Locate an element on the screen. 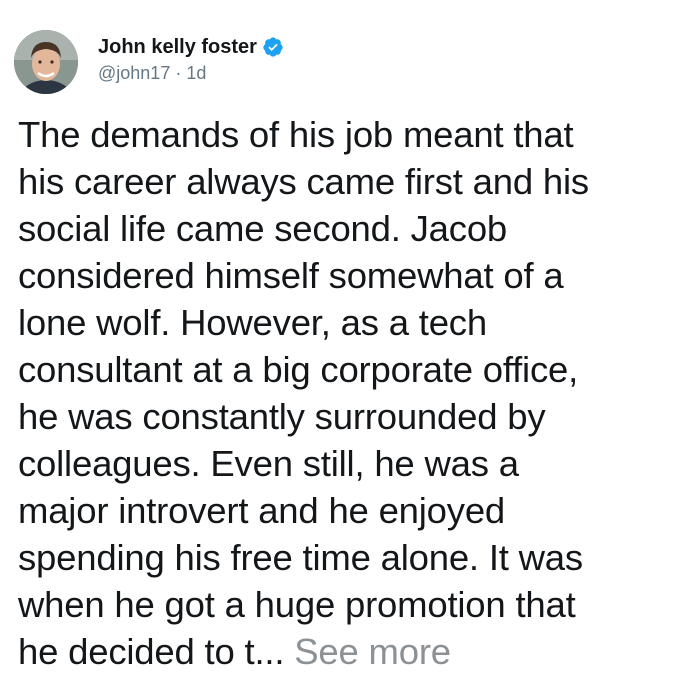 Image resolution: width=700 pixels, height=700 pixels. tweet-text-line: colleagues. Even still, he was a is located at coordinates (268, 463).